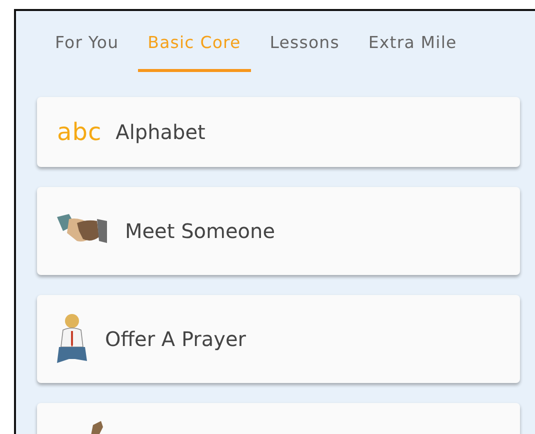 This screenshot has height=434, width=535. Describe the element at coordinates (175, 339) in the screenshot. I see `lesson-title: Offer A Prayer` at that location.